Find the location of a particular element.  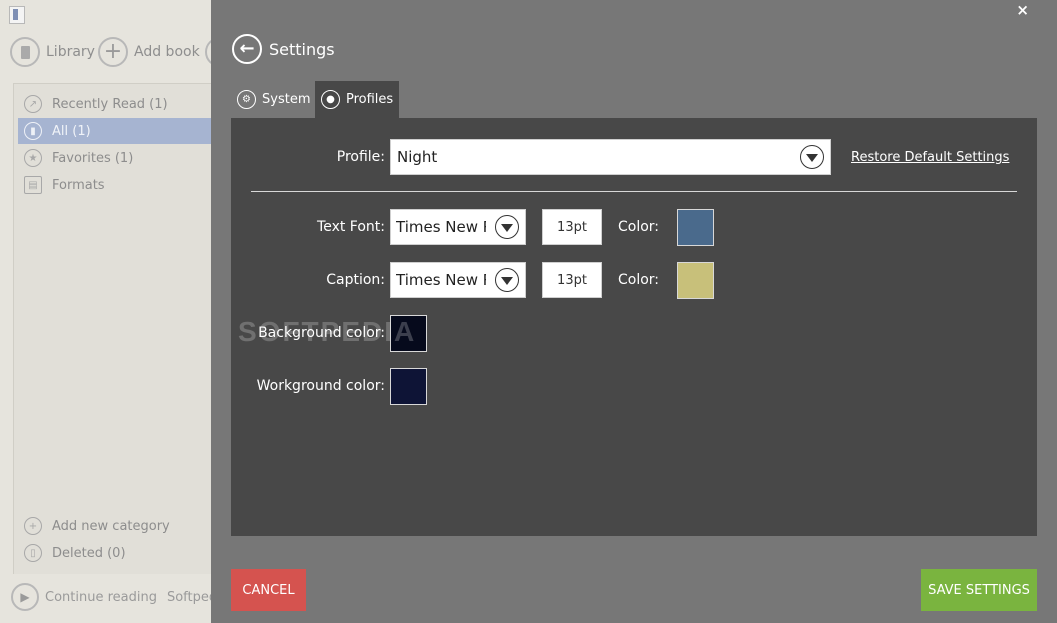

caption-font-value: Times New R is located at coordinates (441, 280).